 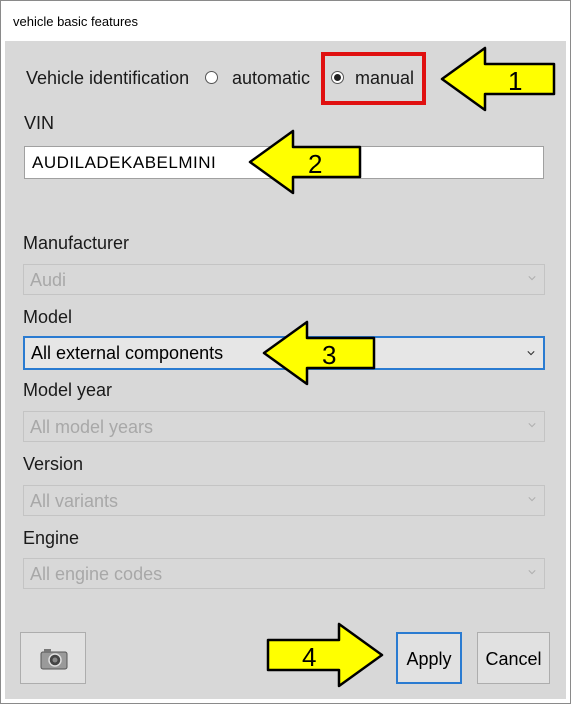 I want to click on title-bar: vehicle basic features, so click(x=285, y=21).